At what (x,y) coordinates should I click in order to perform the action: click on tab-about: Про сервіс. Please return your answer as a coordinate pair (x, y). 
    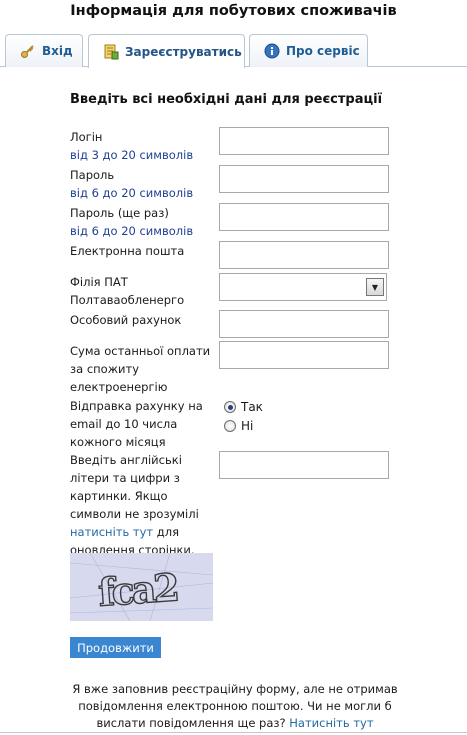
    Looking at the image, I should click on (308, 50).